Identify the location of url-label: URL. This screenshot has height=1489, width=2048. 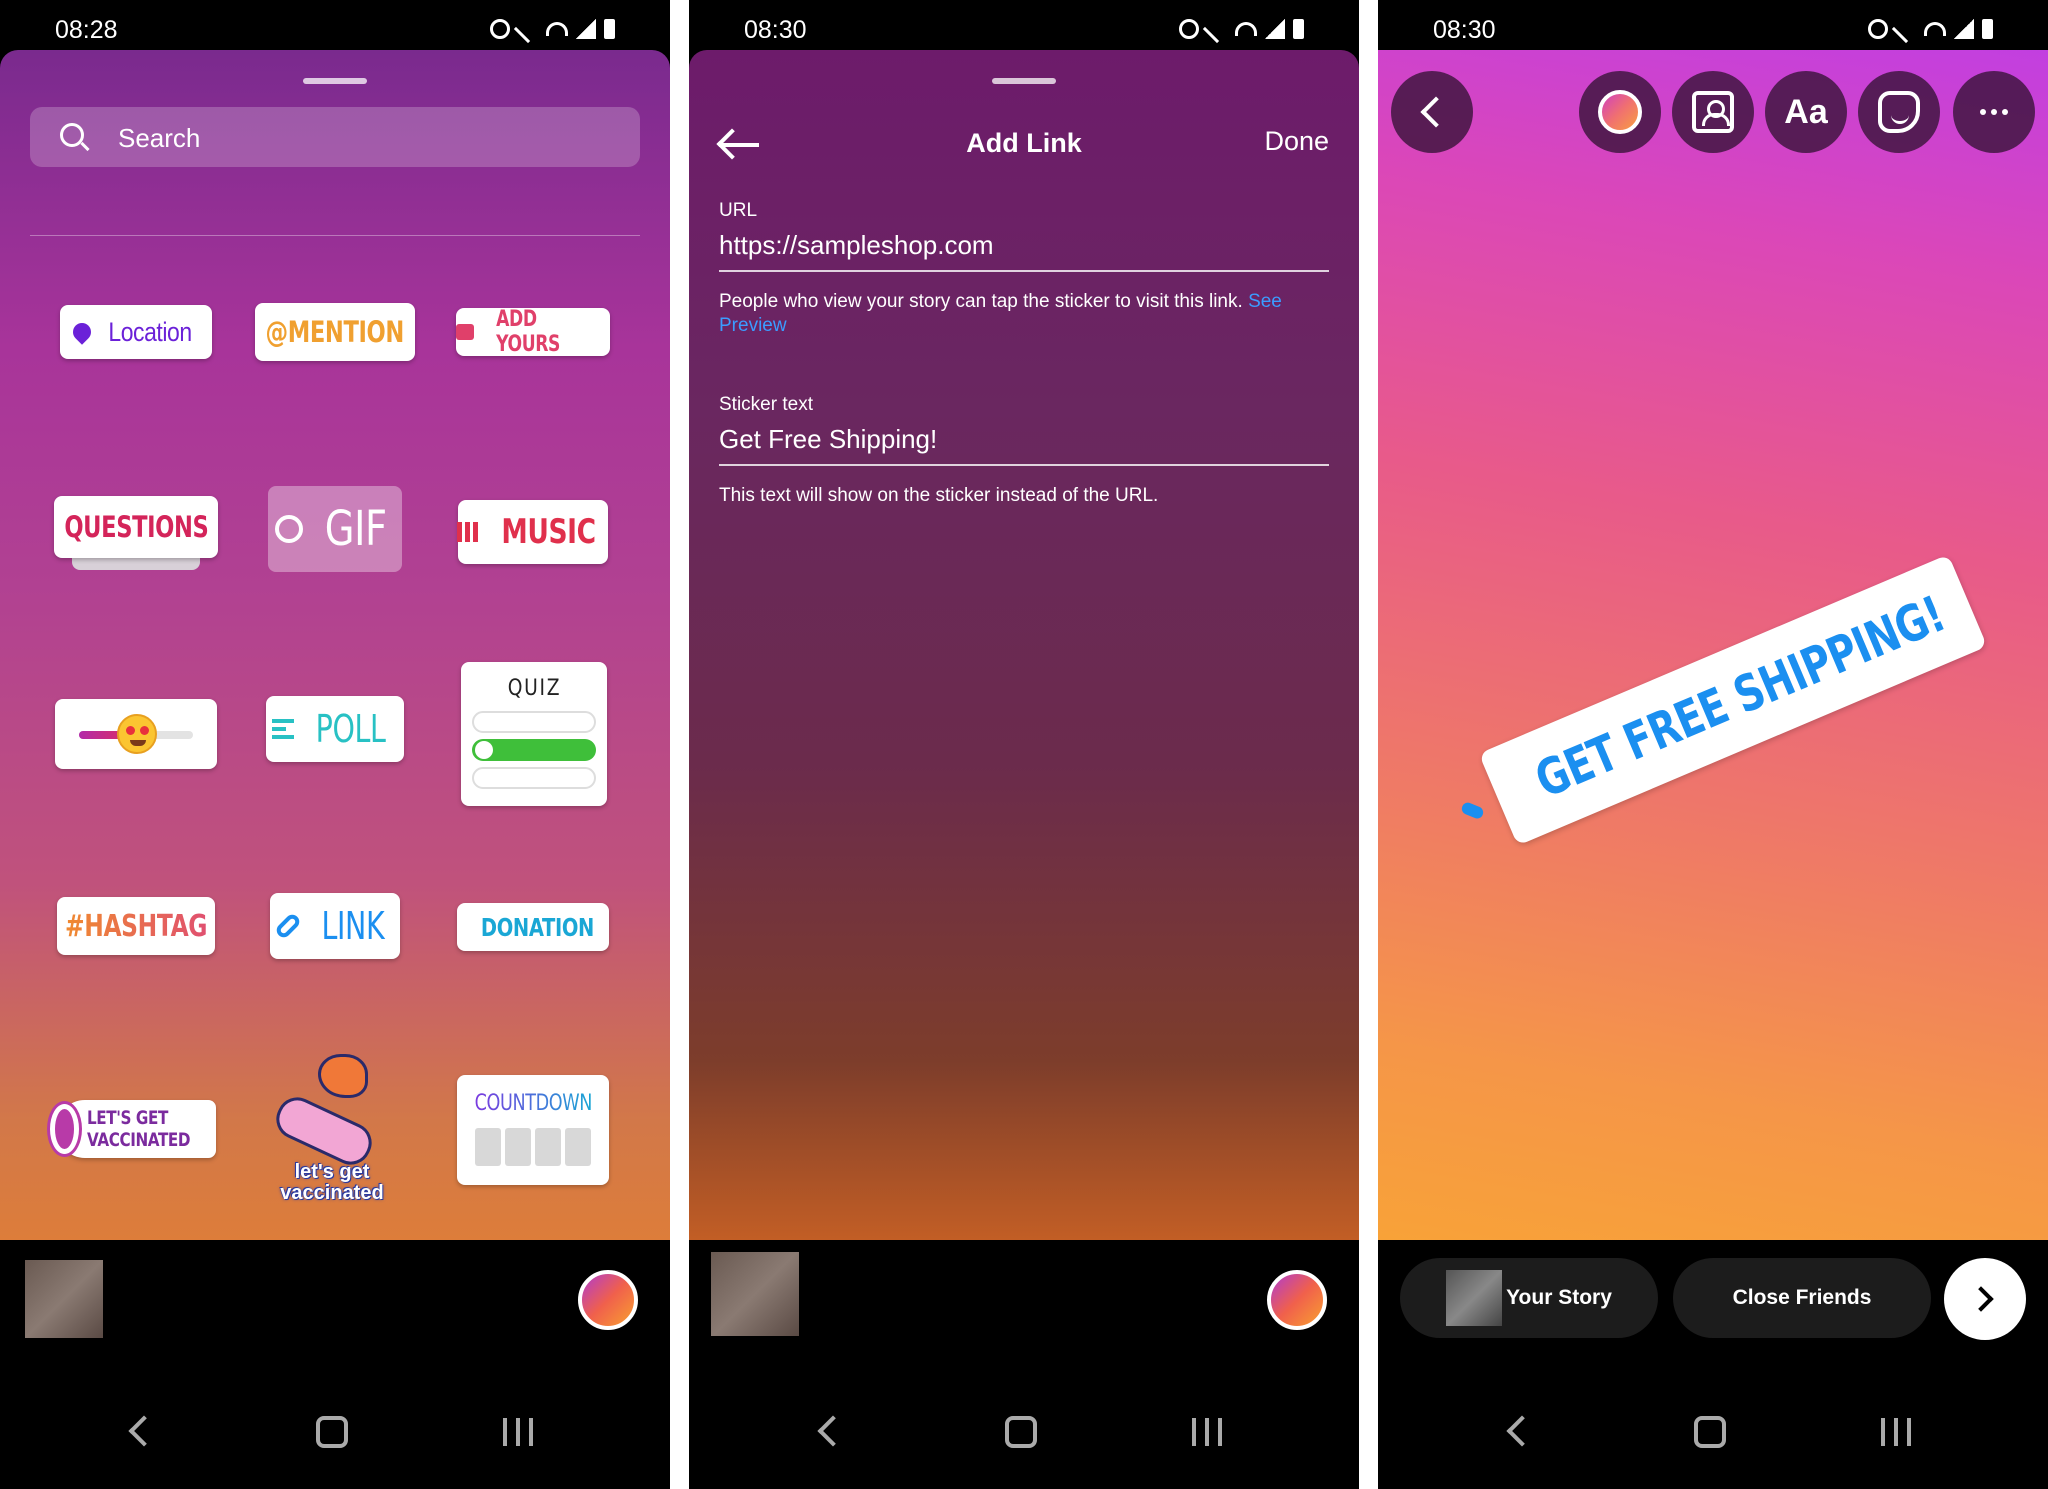
(738, 210).